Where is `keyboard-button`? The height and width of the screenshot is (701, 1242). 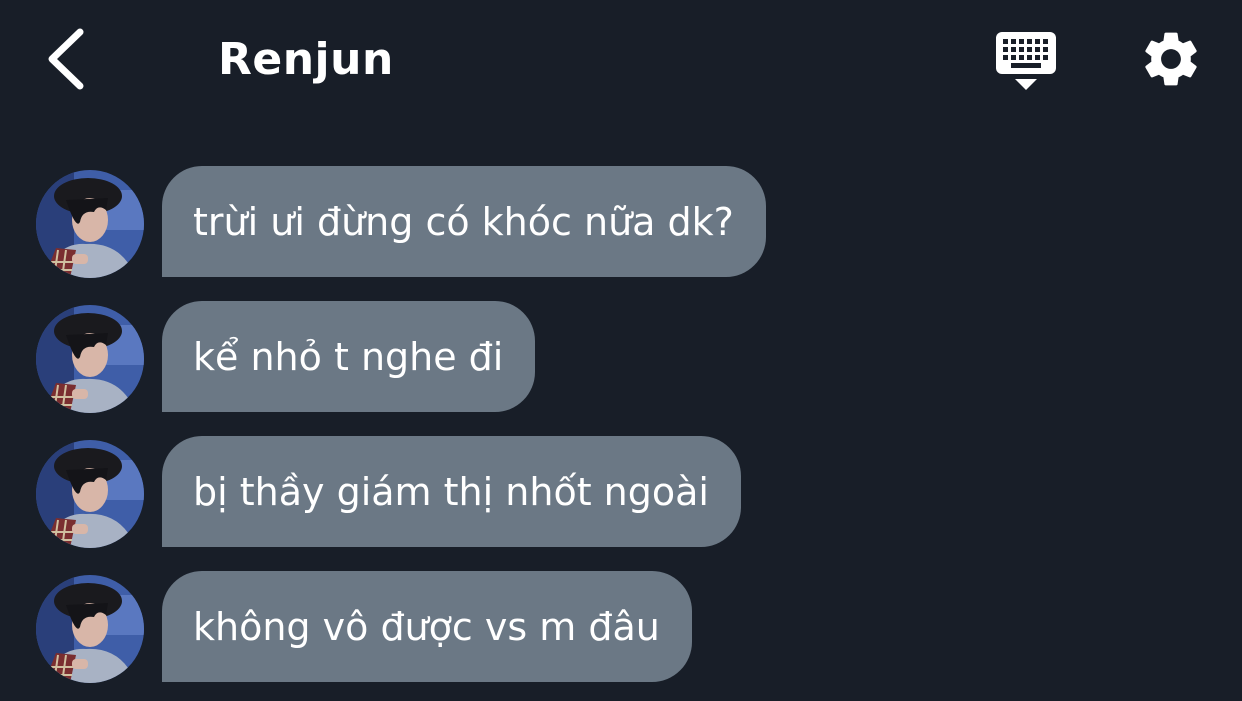
keyboard-button is located at coordinates (1026, 61).